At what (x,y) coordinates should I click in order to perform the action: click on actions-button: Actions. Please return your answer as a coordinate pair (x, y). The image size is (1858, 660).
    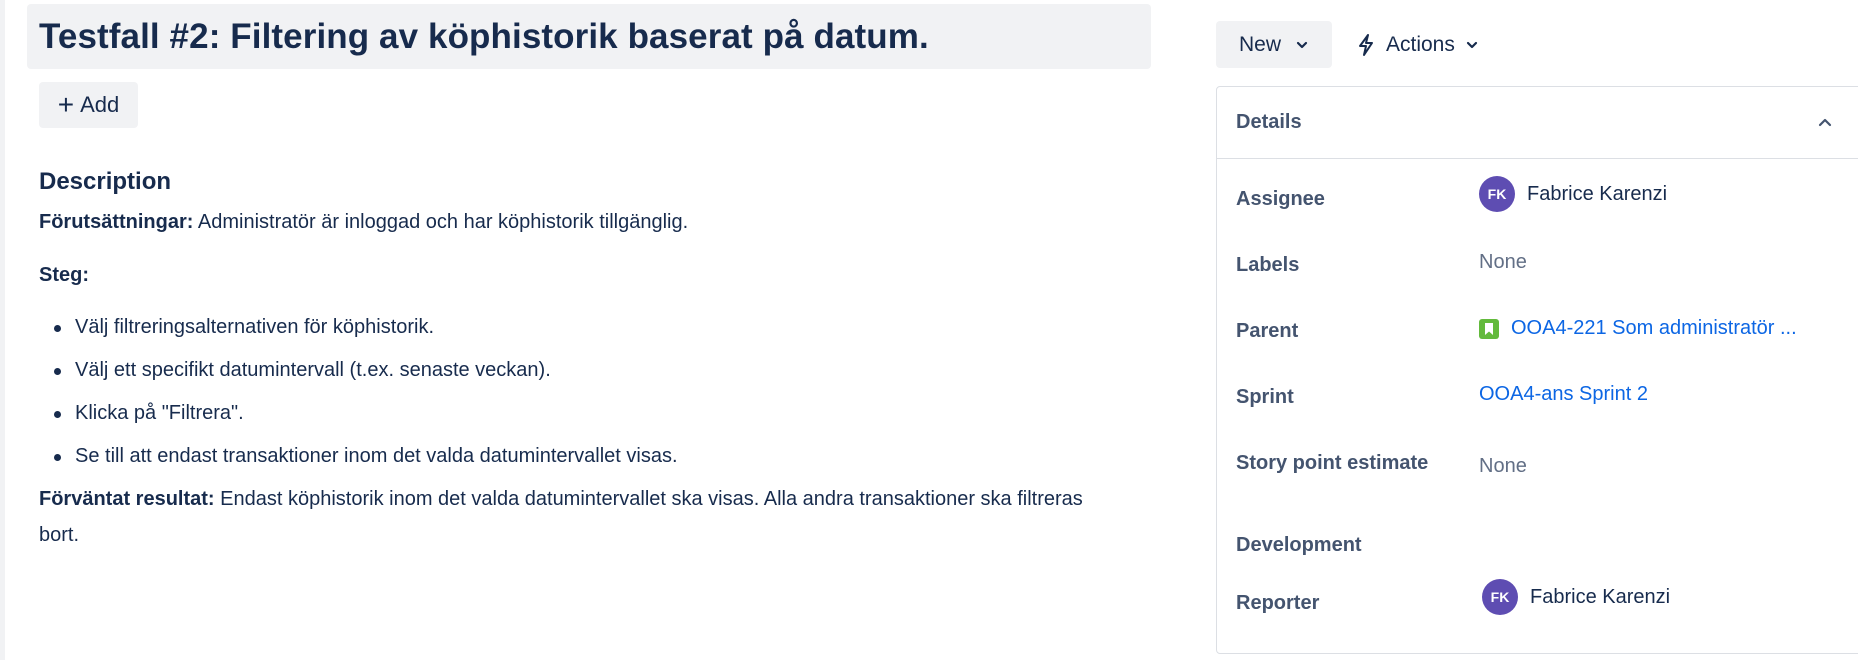
    Looking at the image, I should click on (1417, 44).